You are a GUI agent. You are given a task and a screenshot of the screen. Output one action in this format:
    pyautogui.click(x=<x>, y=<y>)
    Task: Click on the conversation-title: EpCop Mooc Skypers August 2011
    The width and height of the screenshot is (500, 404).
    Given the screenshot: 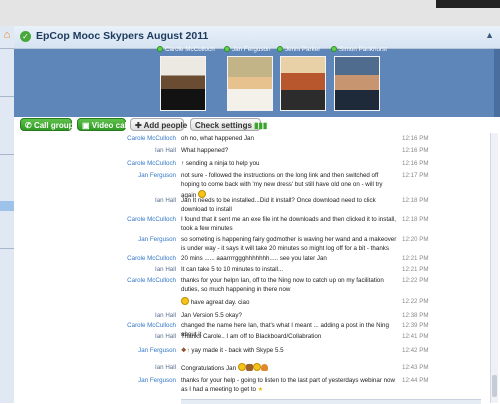 What is the action you would take?
    pyautogui.click(x=122, y=36)
    